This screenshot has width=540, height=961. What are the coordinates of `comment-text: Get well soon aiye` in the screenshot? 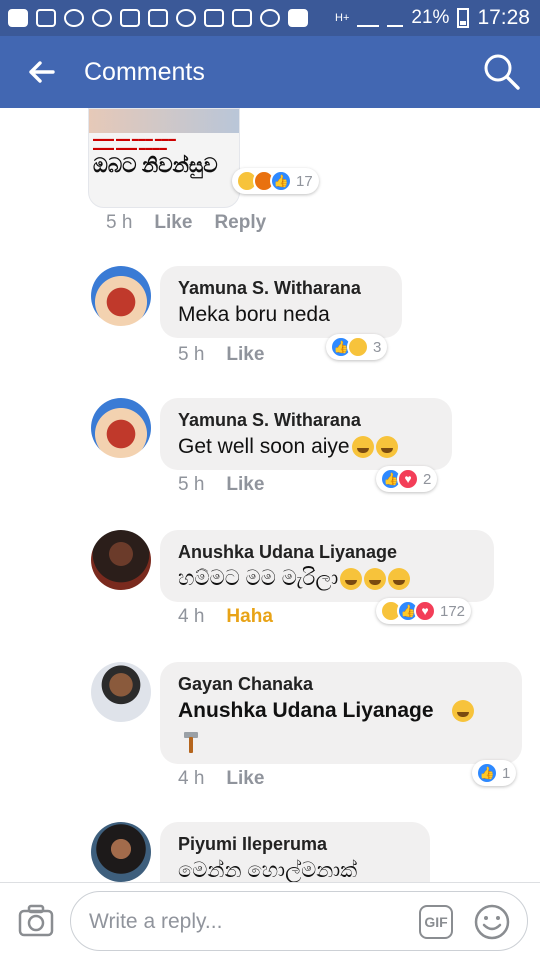 It's located at (306, 447).